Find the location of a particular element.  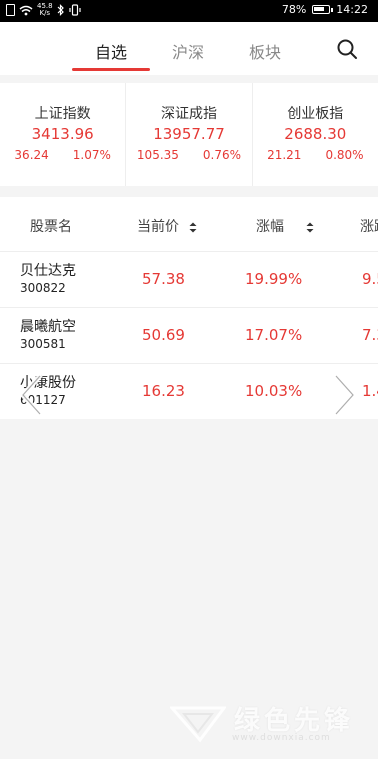

index-change: 105.35 is located at coordinates (157, 155).